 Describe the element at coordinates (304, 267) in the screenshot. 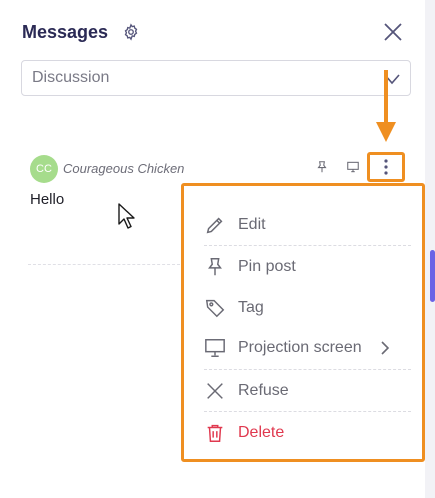

I see `menu-item-pin-post: Pin post` at that location.